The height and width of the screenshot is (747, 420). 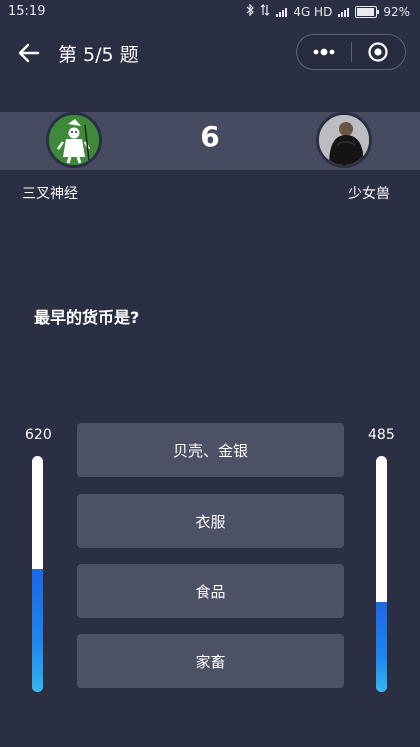 I want to click on battery-level, so click(x=365, y=11).